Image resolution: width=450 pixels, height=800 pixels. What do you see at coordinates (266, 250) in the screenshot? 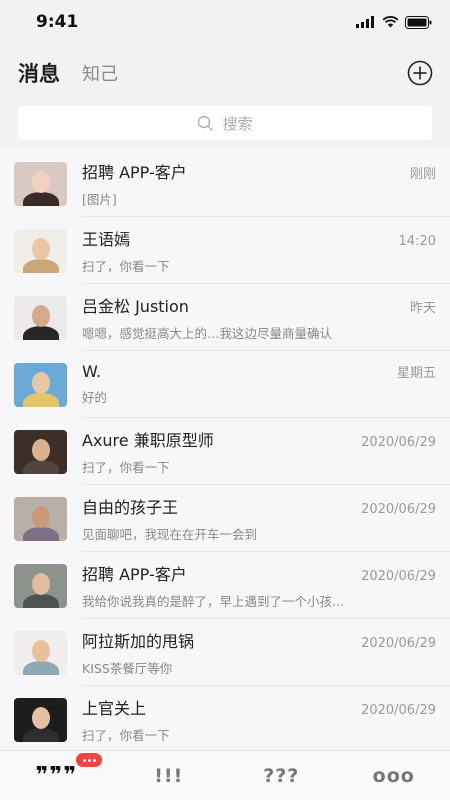
I see `conversation-content: 王语嫣 14:20 扫了，你看一下` at bounding box center [266, 250].